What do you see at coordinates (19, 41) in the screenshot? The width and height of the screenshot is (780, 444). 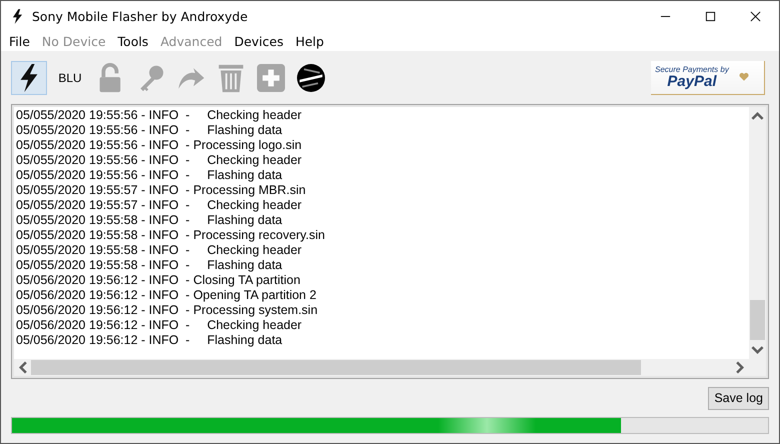 I see `menu-item: File` at bounding box center [19, 41].